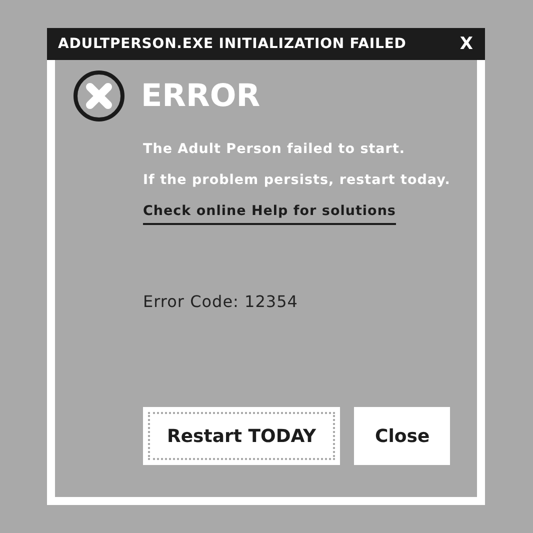 The width and height of the screenshot is (533, 533). Describe the element at coordinates (296, 180) in the screenshot. I see `error-message: If the problem persists, restart today.` at that location.